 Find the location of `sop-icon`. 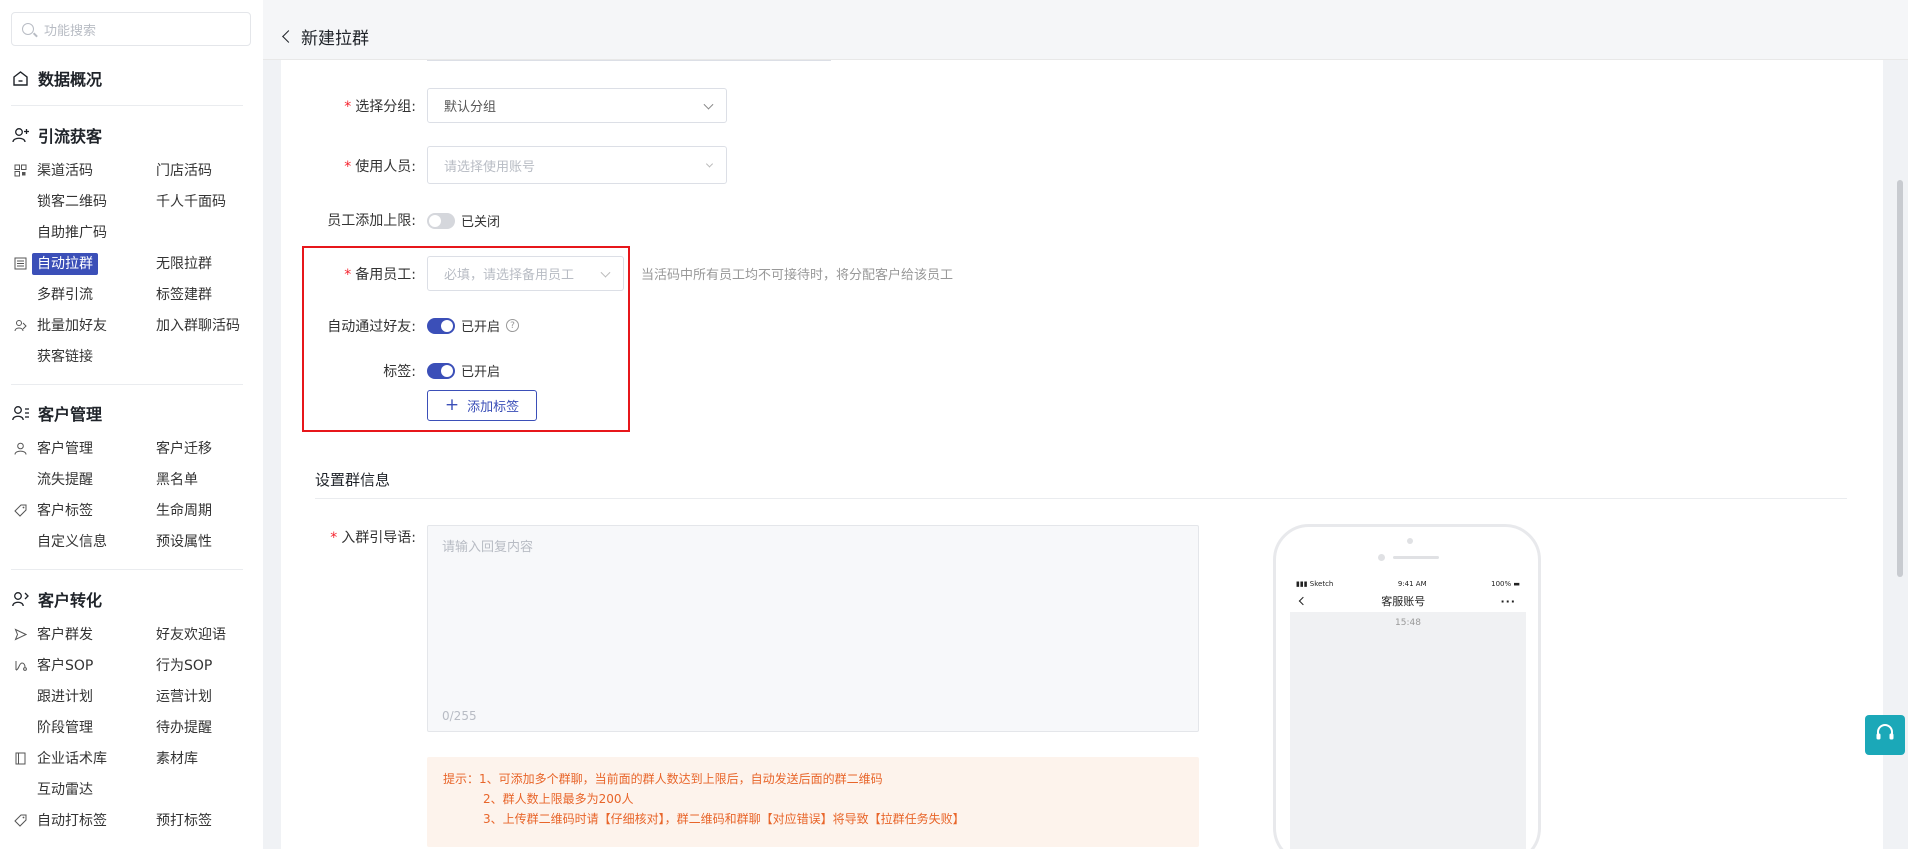

sop-icon is located at coordinates (20, 665).